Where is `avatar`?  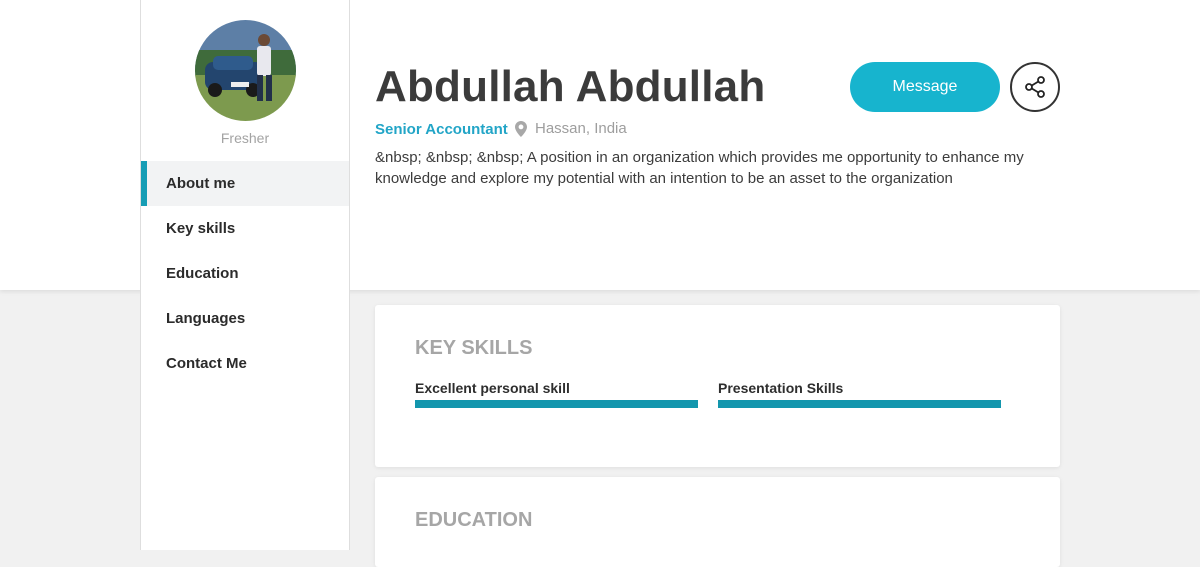 avatar is located at coordinates (245, 70).